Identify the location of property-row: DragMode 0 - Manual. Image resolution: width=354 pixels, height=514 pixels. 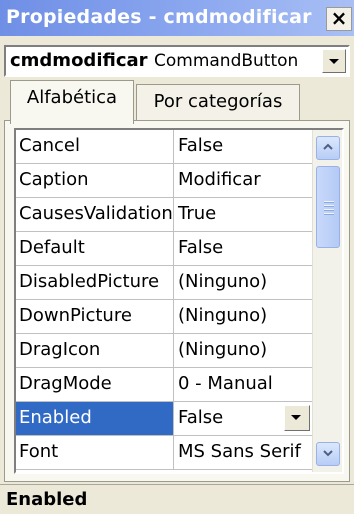
(164, 385).